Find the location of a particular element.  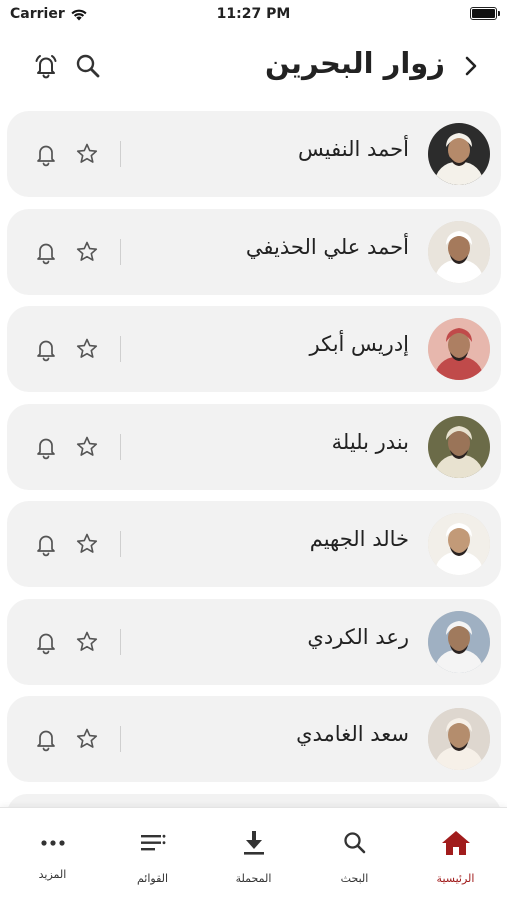

reciter-name: أحمد النفيس is located at coordinates (353, 149).